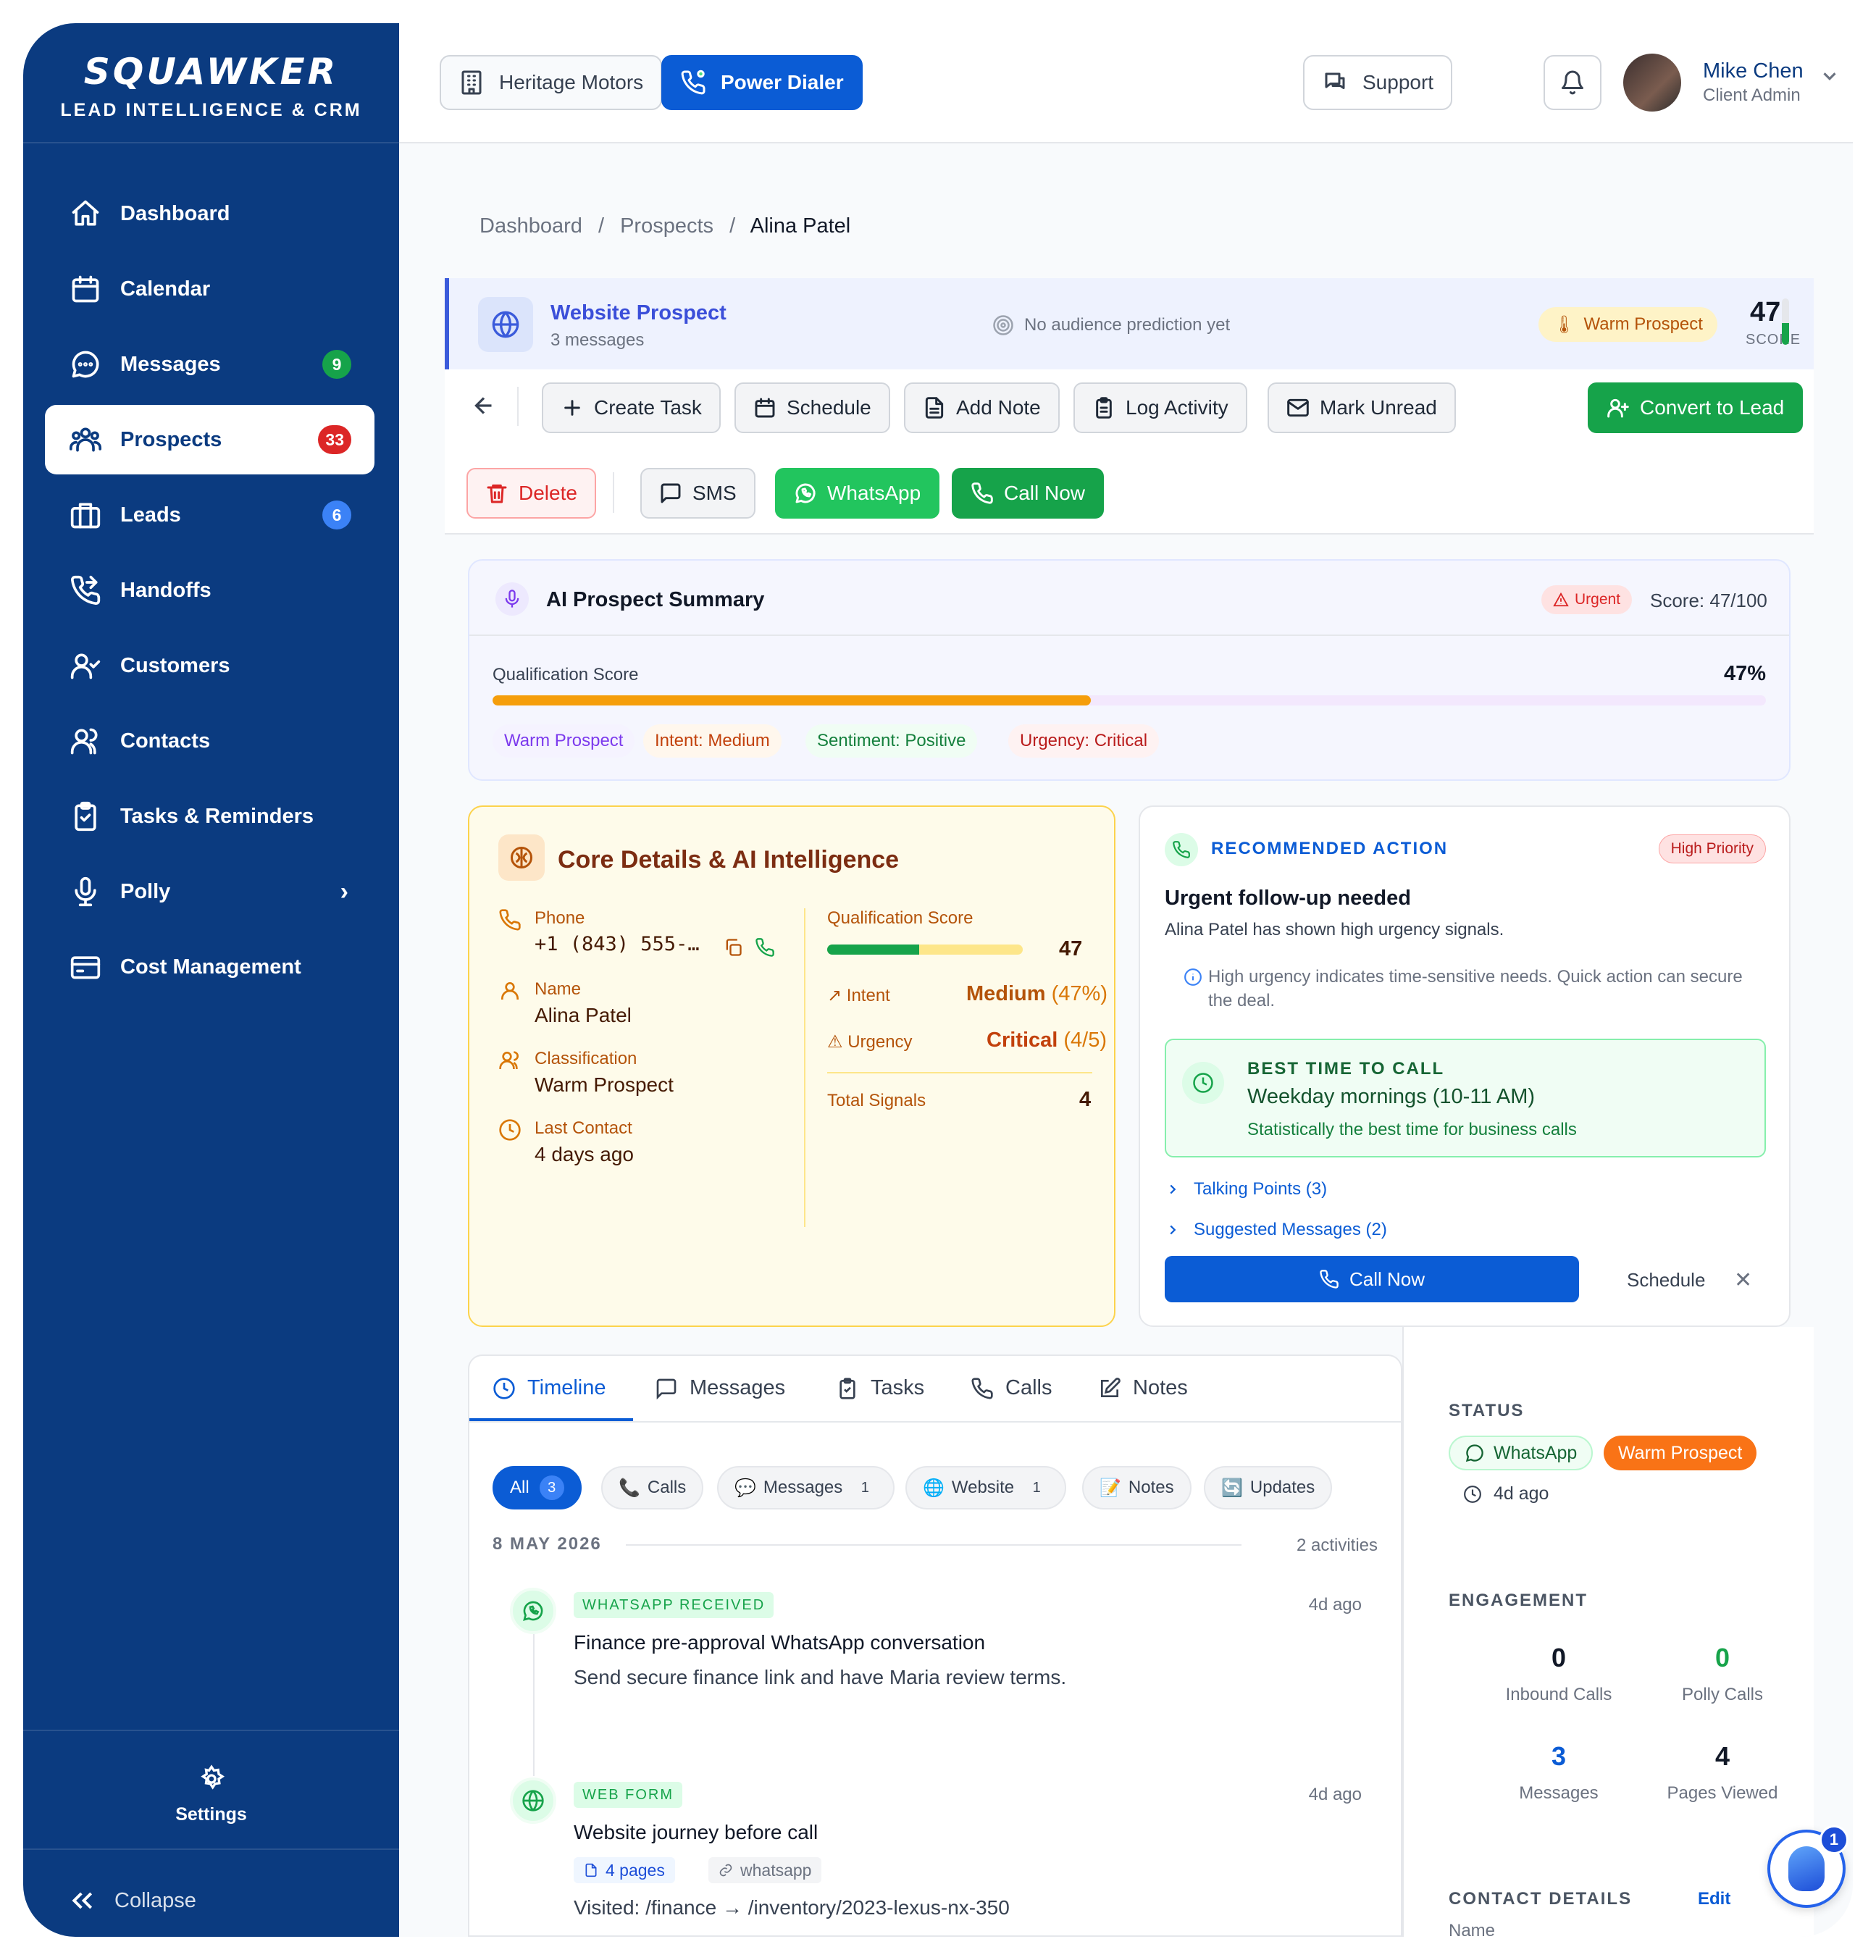 This screenshot has height=1960, width=1876. I want to click on brand: SQUAWKER LEAD INTELLIGENCE & CRM, so click(211, 83).